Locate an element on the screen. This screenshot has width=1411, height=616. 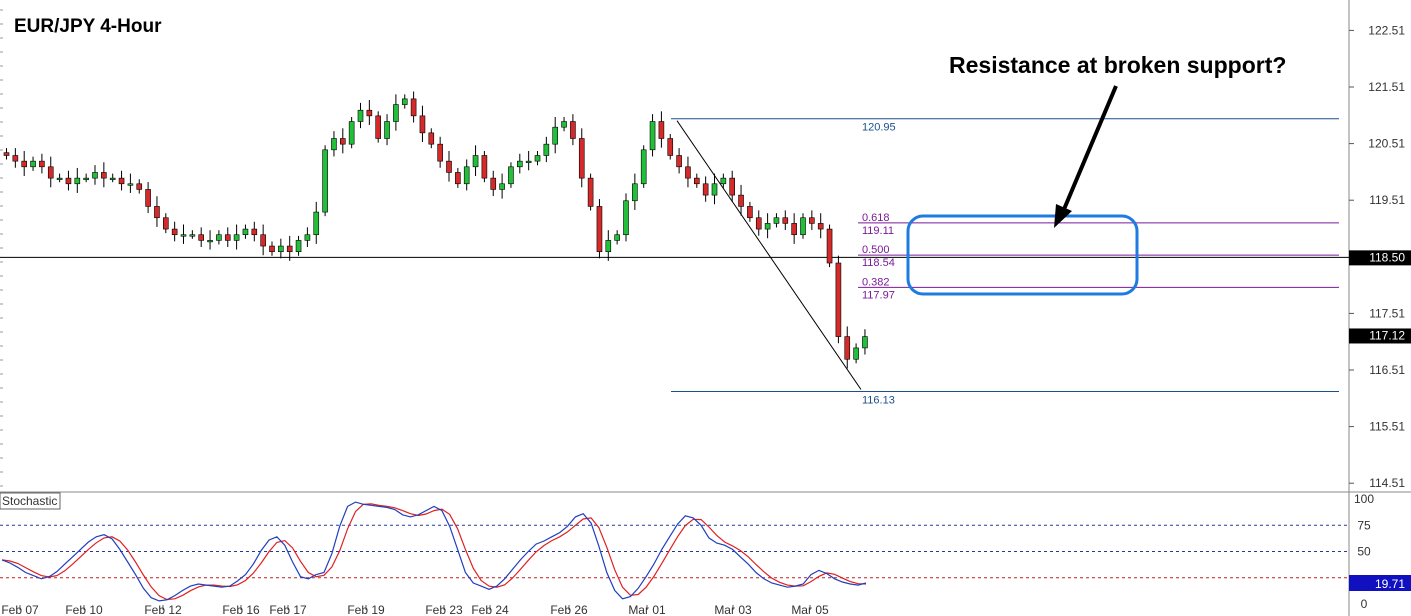
fib-ratio-label: 0.618 is located at coordinates (876, 218).